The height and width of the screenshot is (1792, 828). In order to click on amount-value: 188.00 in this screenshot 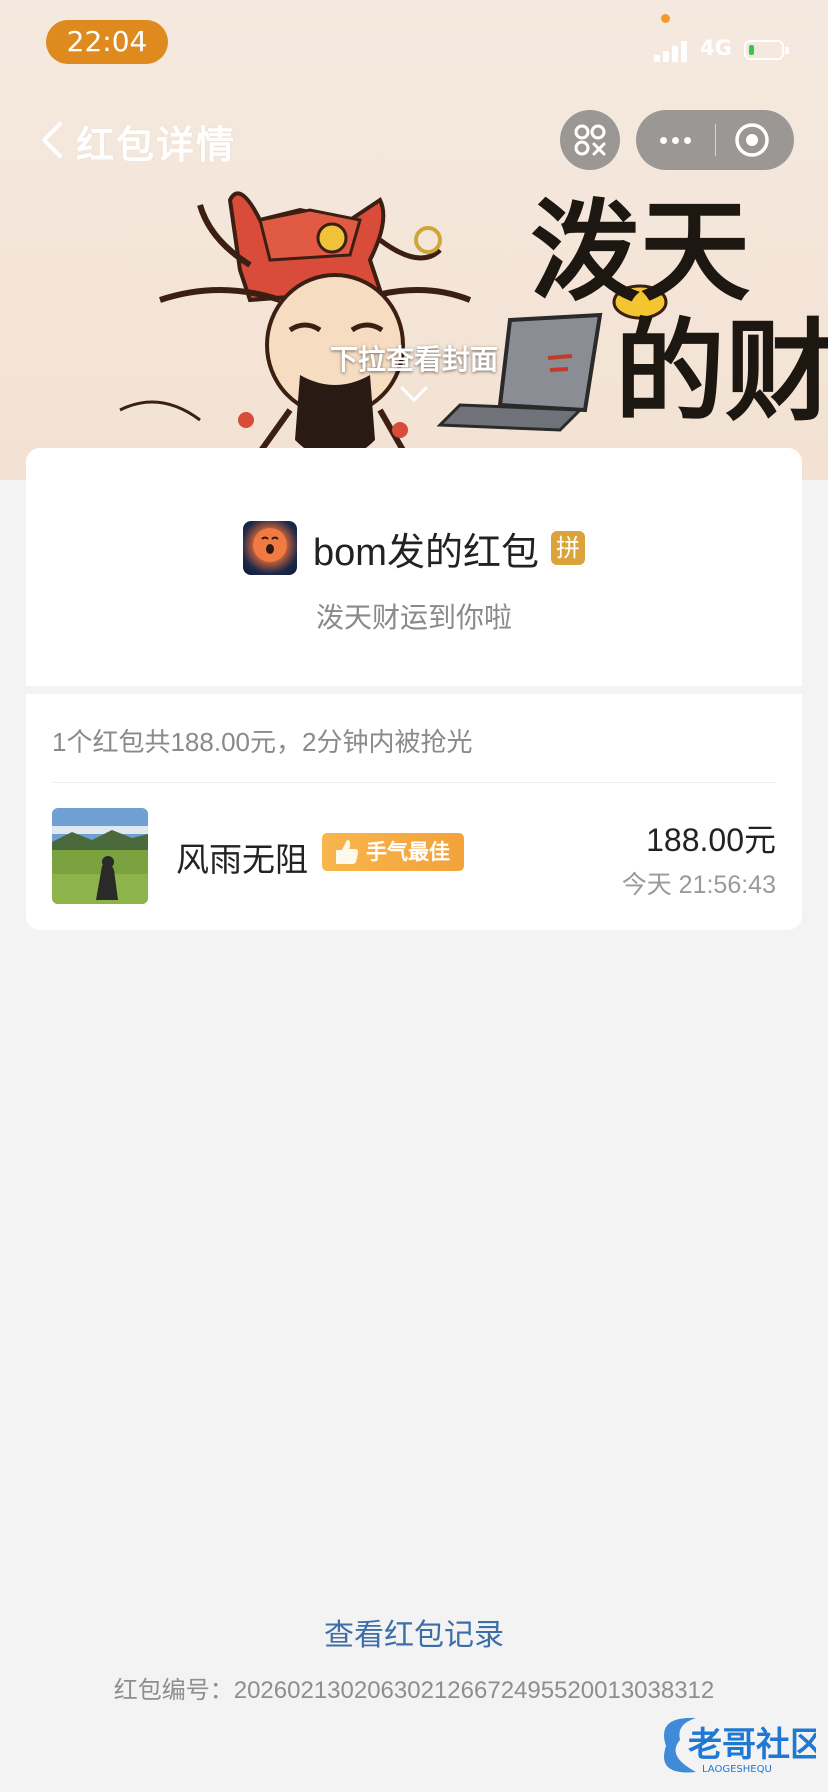, I will do `click(695, 840)`.